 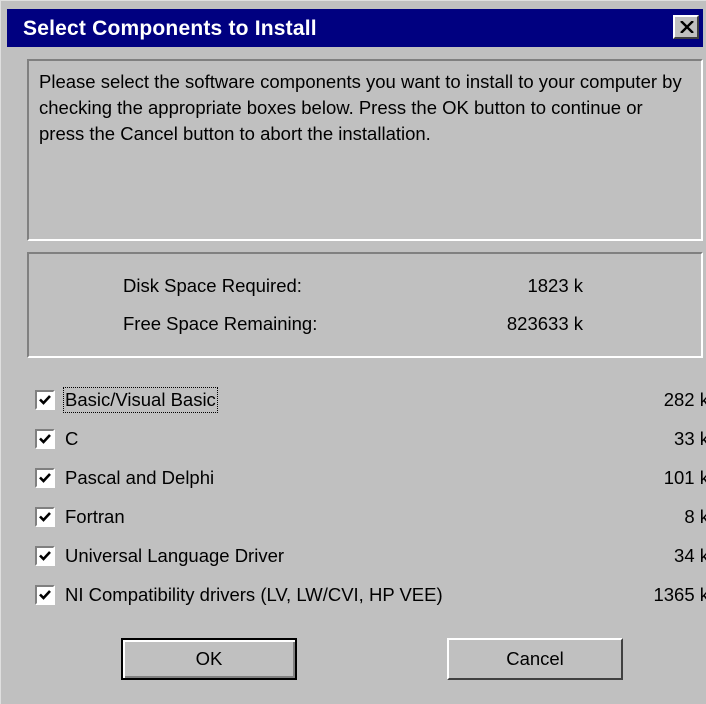 What do you see at coordinates (695, 516) in the screenshot?
I see `component-size: 8 k` at bounding box center [695, 516].